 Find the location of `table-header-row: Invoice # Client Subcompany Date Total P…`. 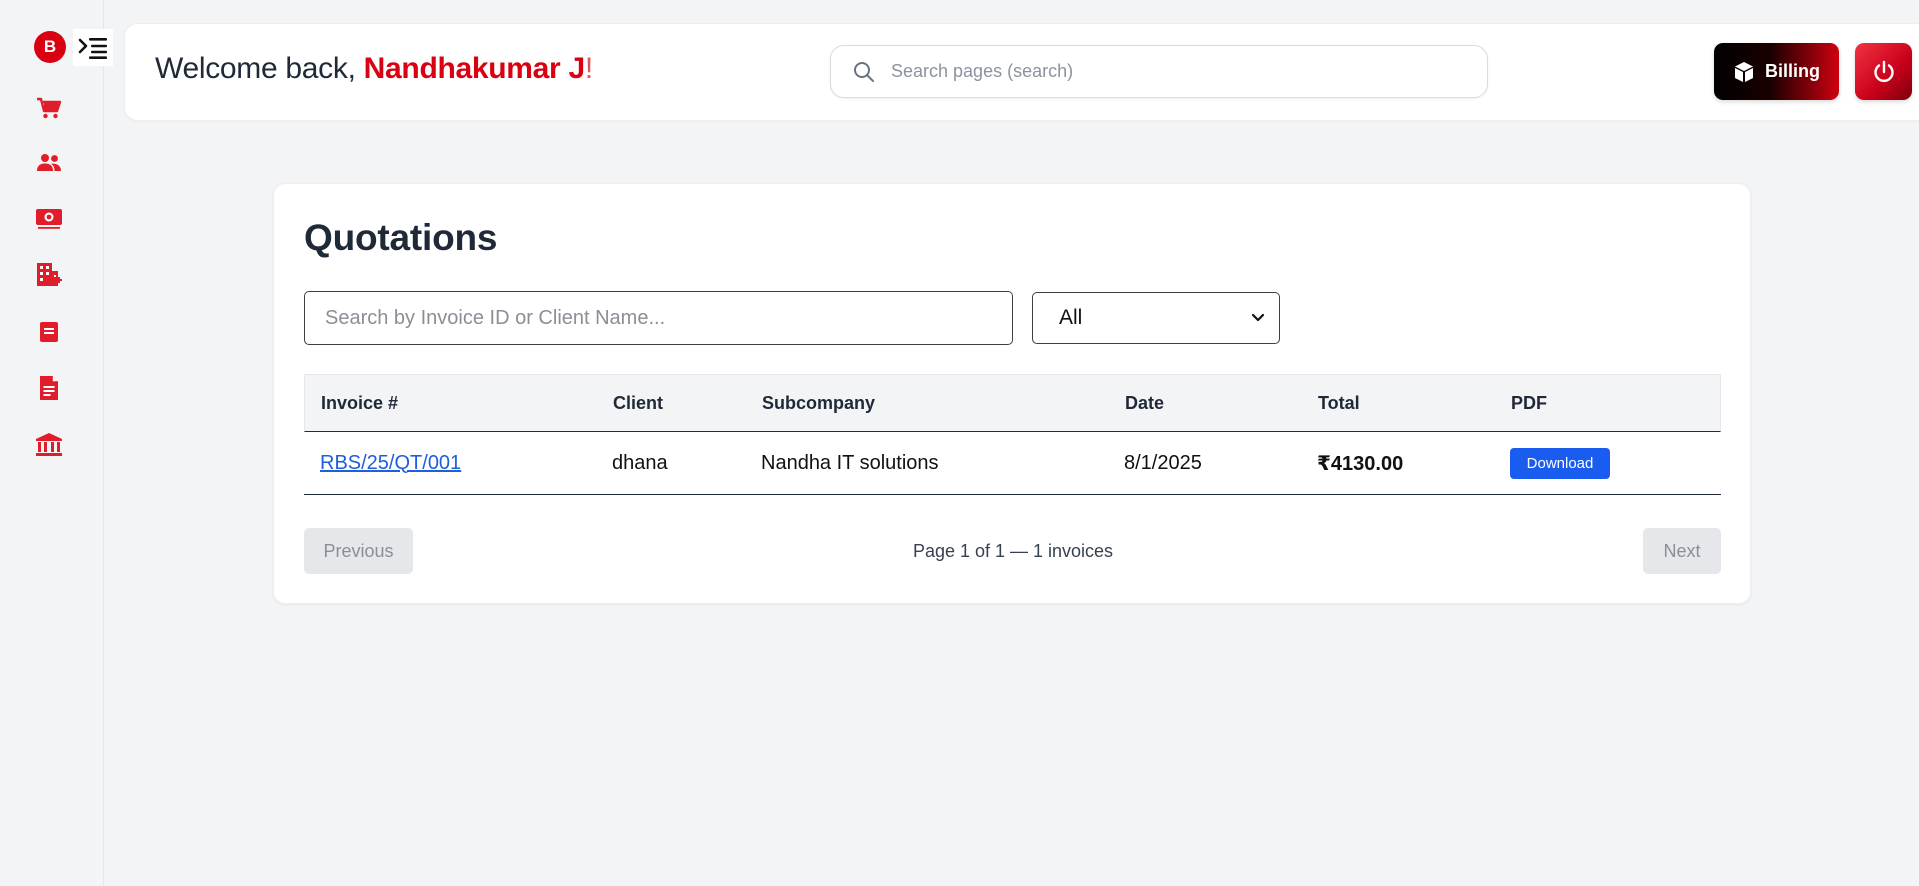

table-header-row: Invoice # Client Subcompany Date Total P… is located at coordinates (1012, 403).